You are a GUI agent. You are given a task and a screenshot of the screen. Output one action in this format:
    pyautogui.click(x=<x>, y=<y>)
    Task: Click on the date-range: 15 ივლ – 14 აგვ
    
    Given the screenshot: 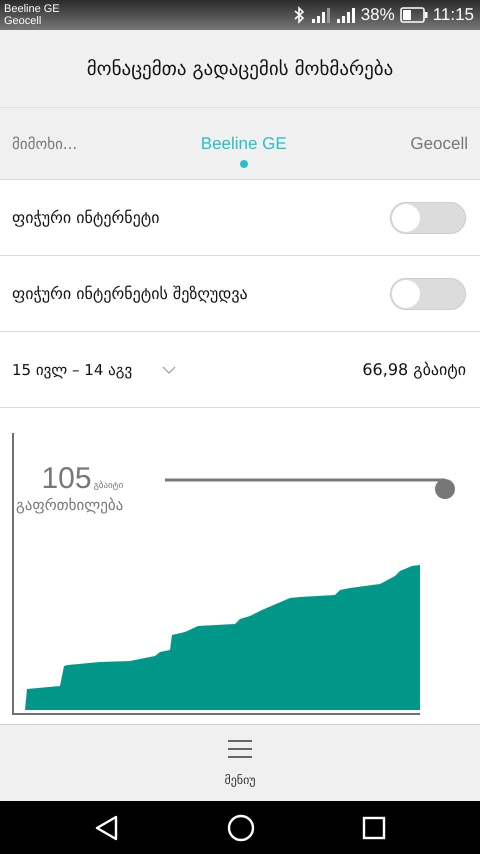 What is the action you would take?
    pyautogui.click(x=72, y=369)
    